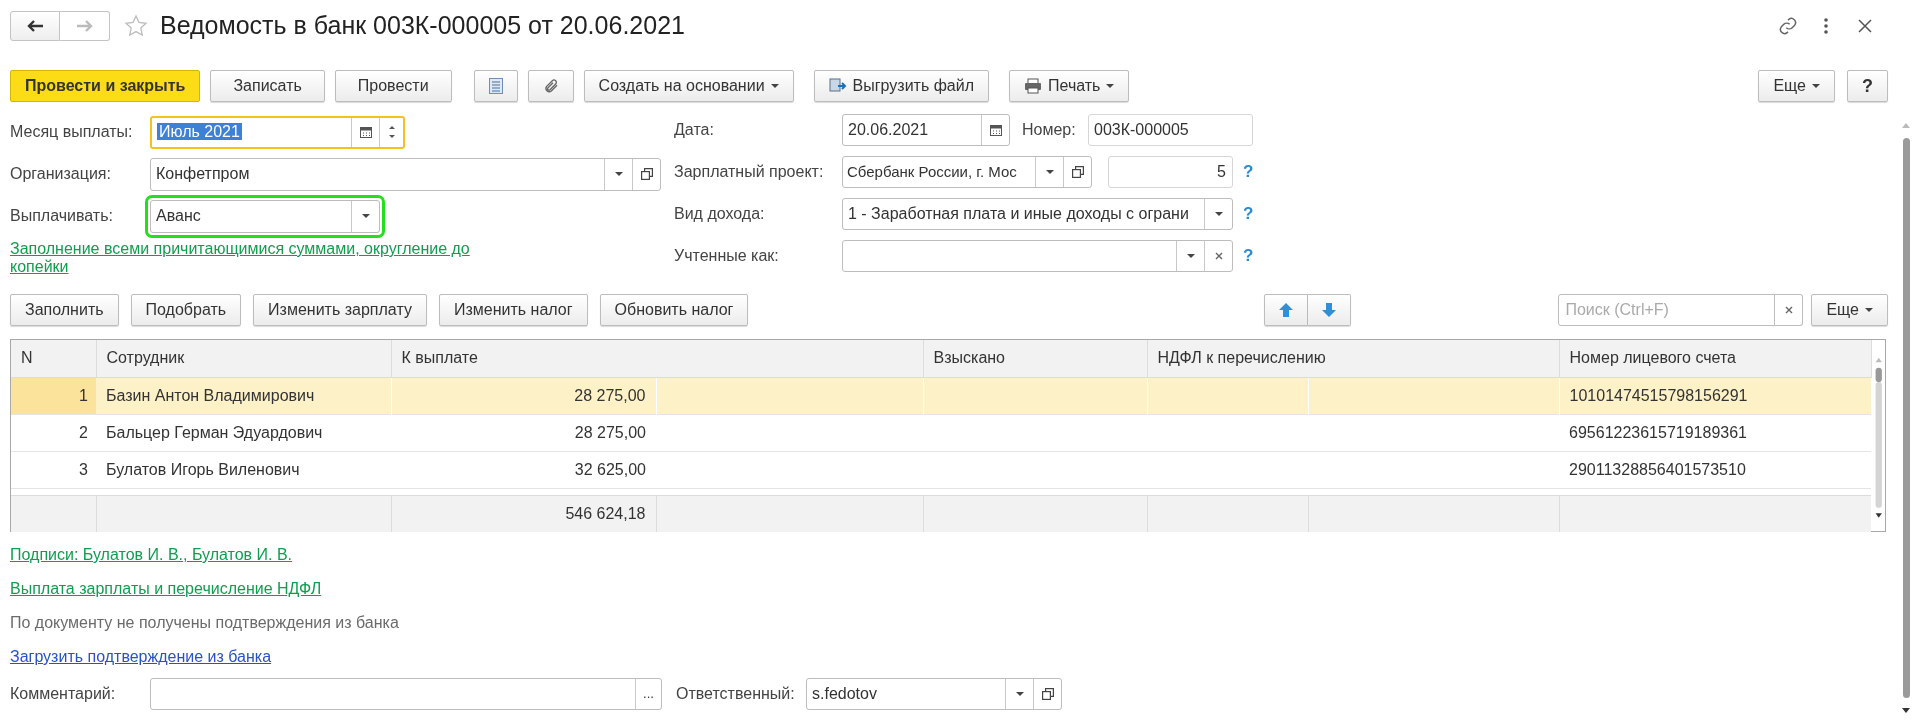 This screenshot has width=1914, height=721. I want to click on table-cell: Бальцер Герман Эдуардович, so click(243, 432).